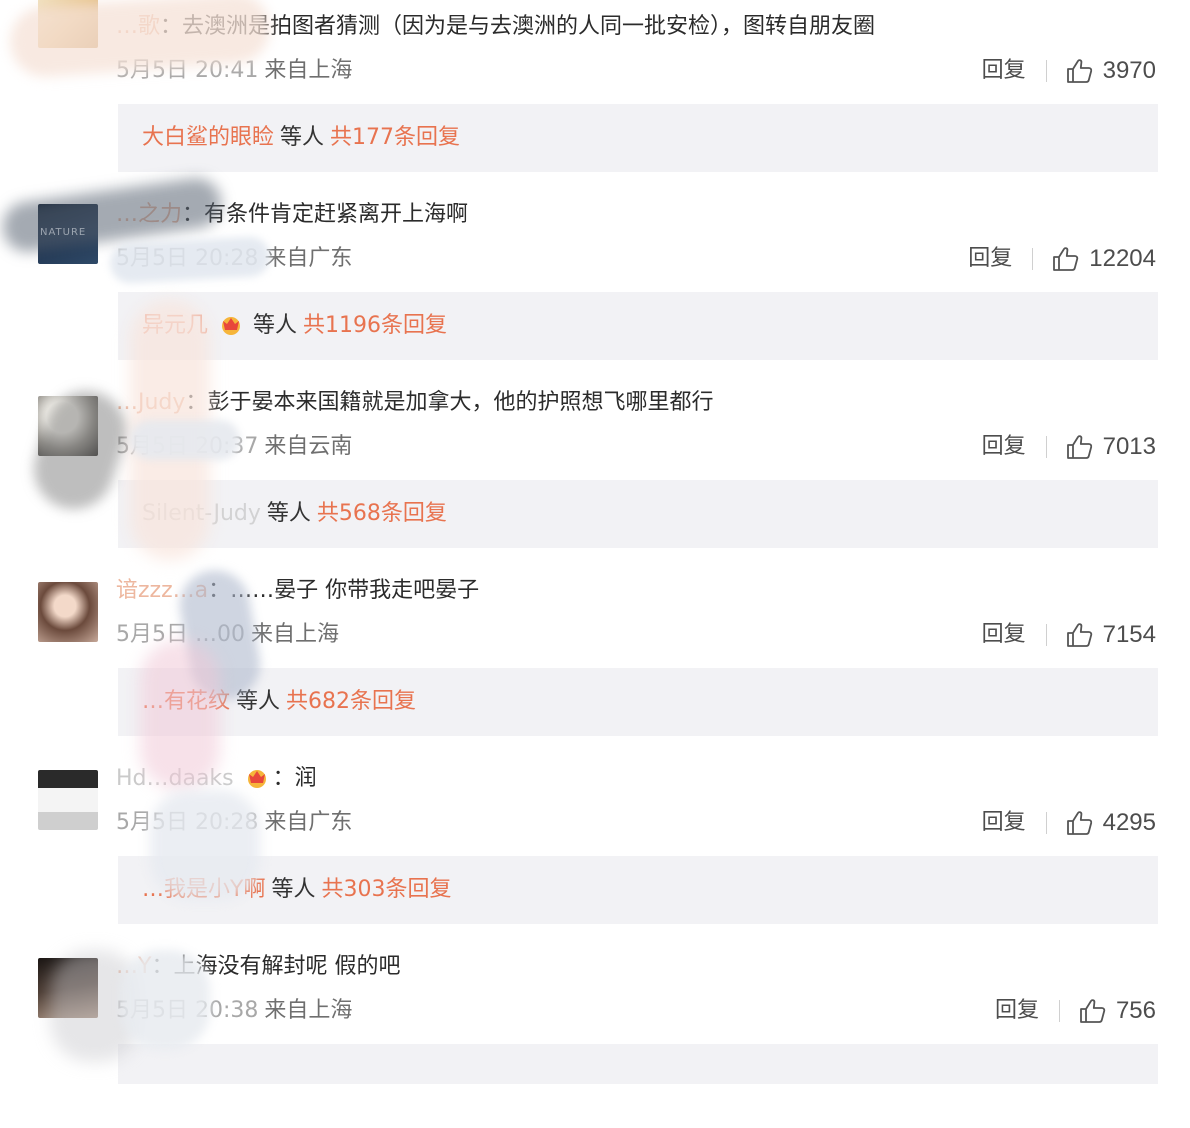 Image resolution: width=1190 pixels, height=1128 pixels. Describe the element at coordinates (308, 446) in the screenshot. I see `comment-location: 来自云南` at that location.